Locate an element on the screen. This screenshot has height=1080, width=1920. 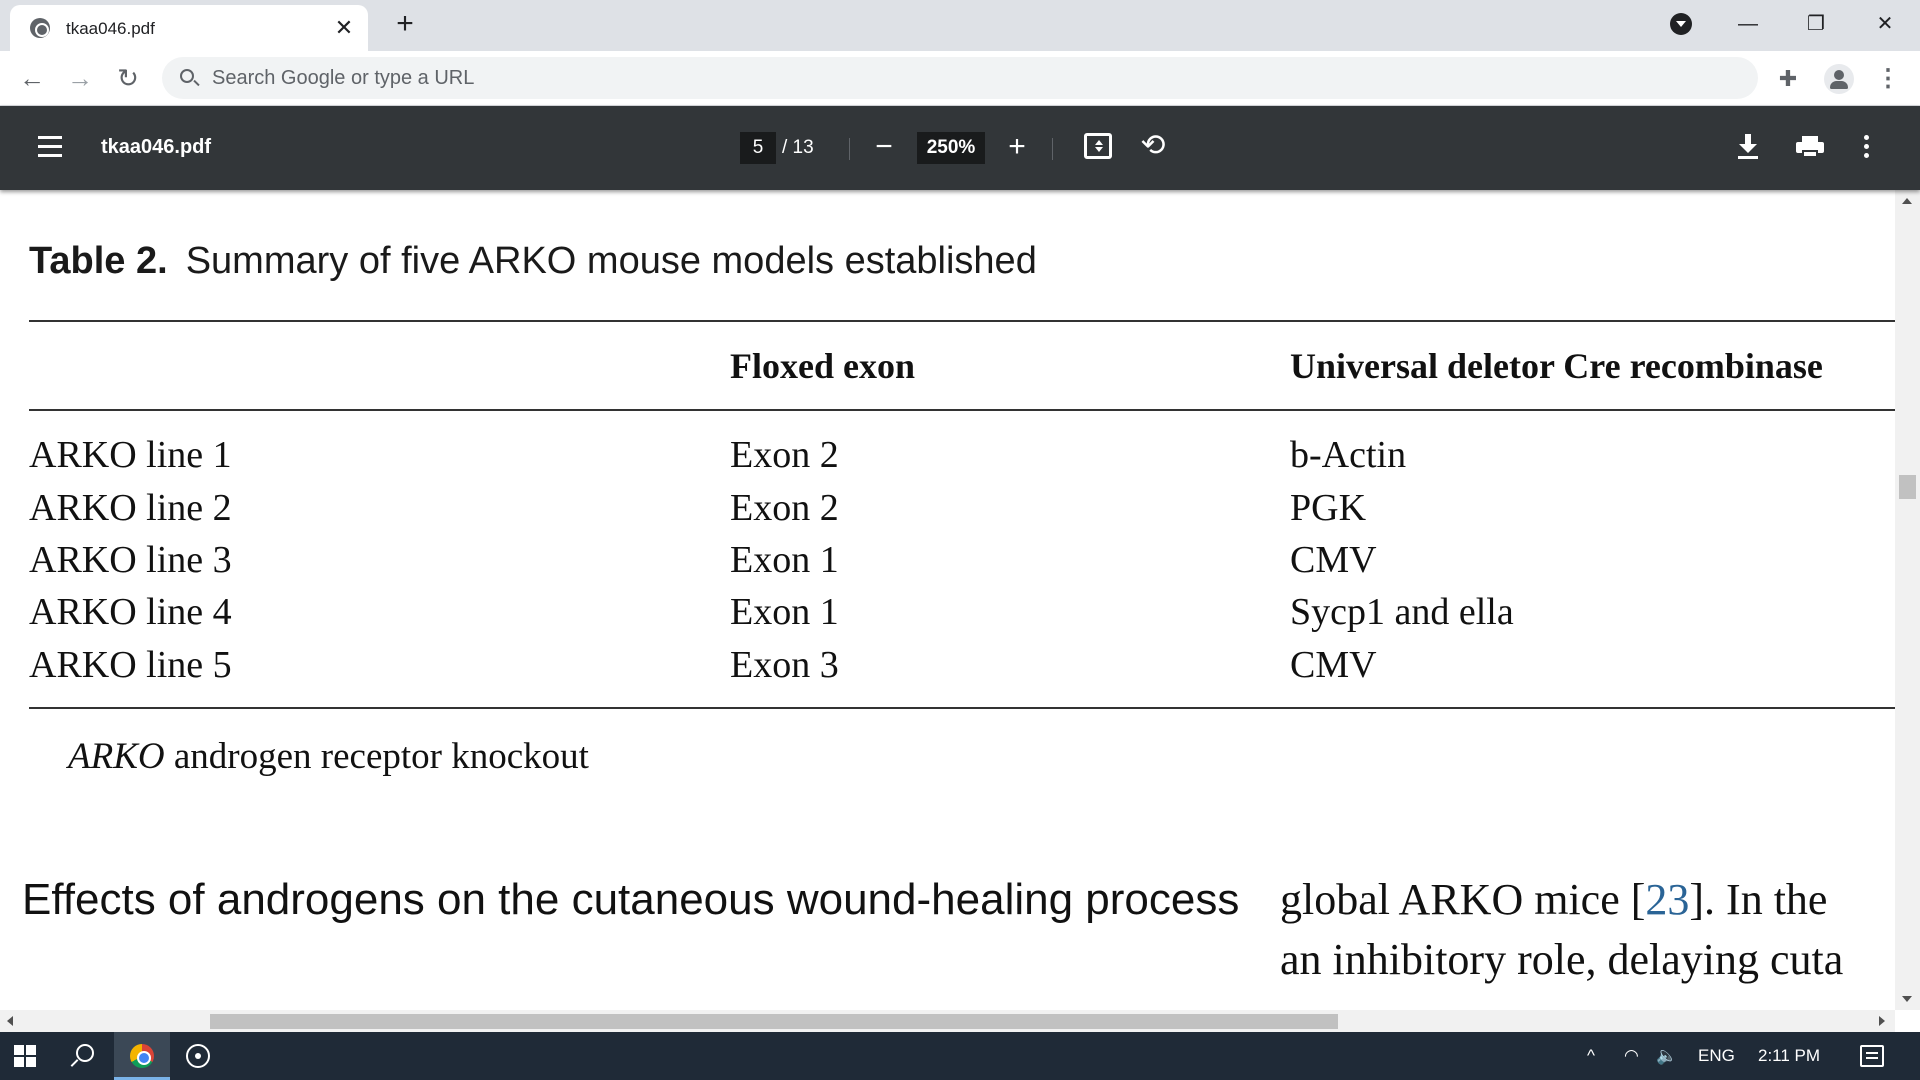
table-cell: ARKO line 2 is located at coordinates (130, 508).